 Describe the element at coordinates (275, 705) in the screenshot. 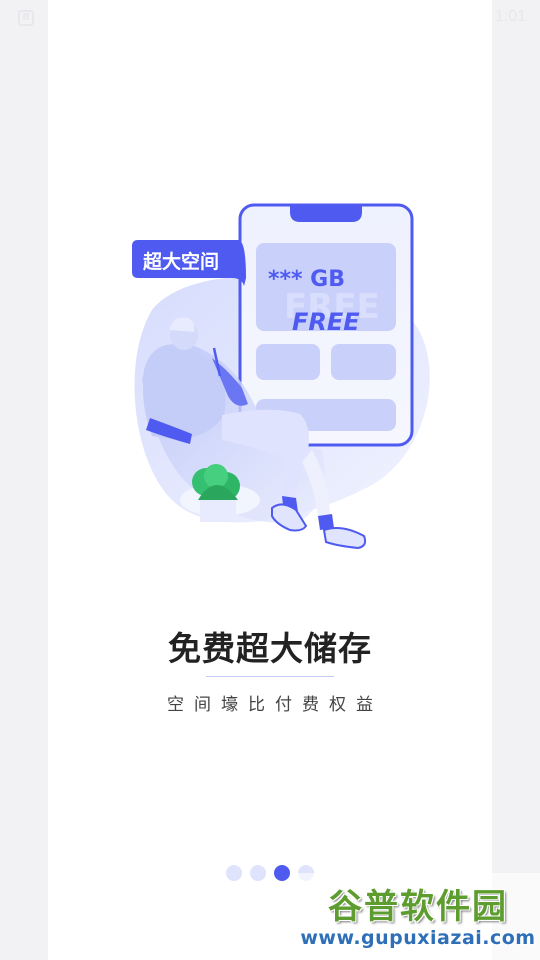

I see `page-subtitle: 空间壕比付费权益` at that location.